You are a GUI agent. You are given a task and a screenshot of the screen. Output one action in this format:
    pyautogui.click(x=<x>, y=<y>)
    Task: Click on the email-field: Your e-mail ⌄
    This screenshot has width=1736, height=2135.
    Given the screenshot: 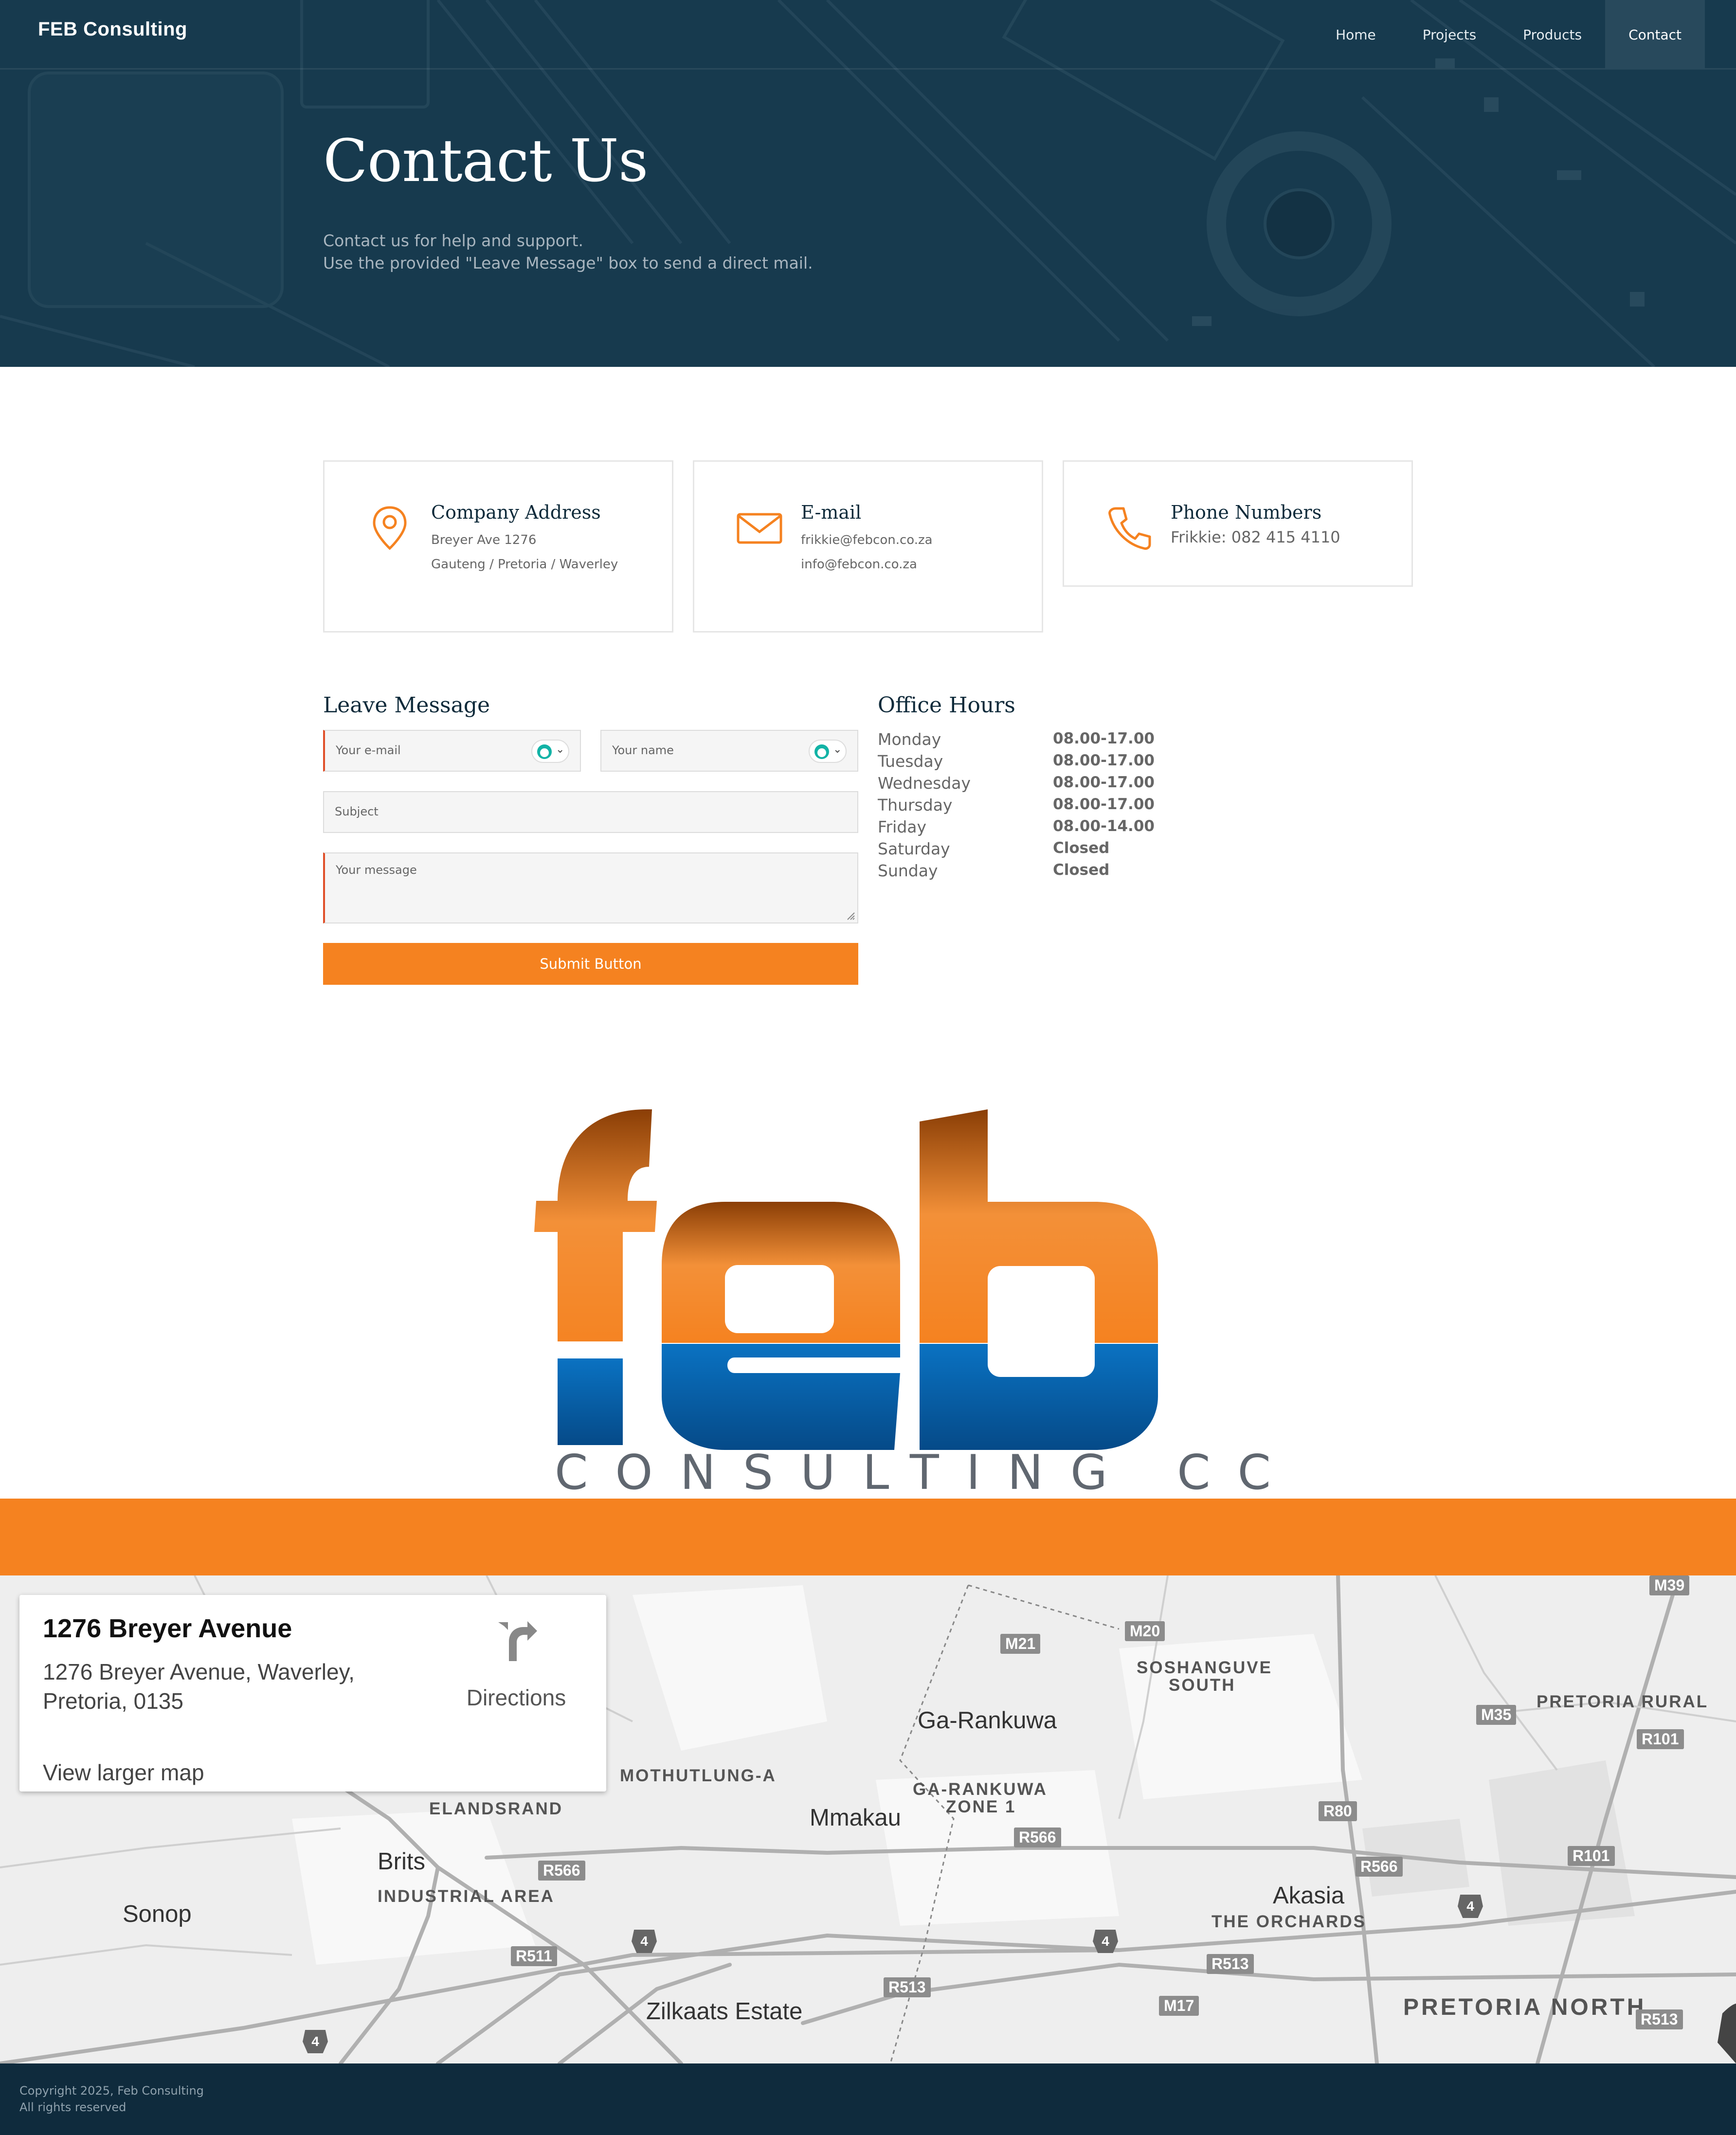 What is the action you would take?
    pyautogui.click(x=452, y=751)
    